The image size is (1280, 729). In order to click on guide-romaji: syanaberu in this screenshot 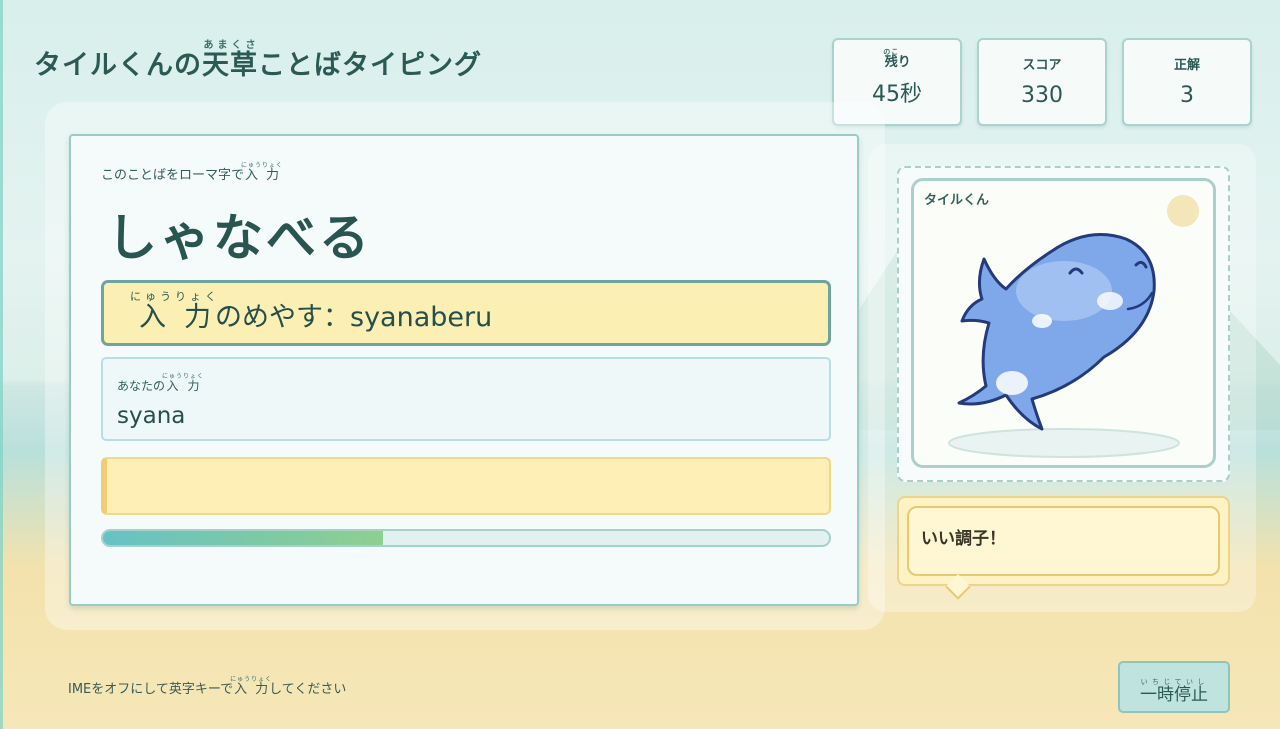, I will do `click(421, 317)`.